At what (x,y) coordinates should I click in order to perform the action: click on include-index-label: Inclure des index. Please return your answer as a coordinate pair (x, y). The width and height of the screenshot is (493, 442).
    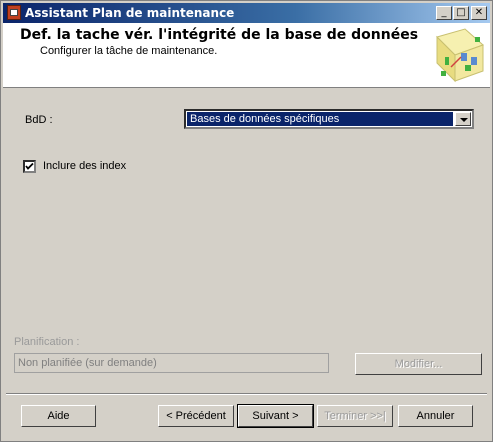
    Looking at the image, I should click on (84, 166).